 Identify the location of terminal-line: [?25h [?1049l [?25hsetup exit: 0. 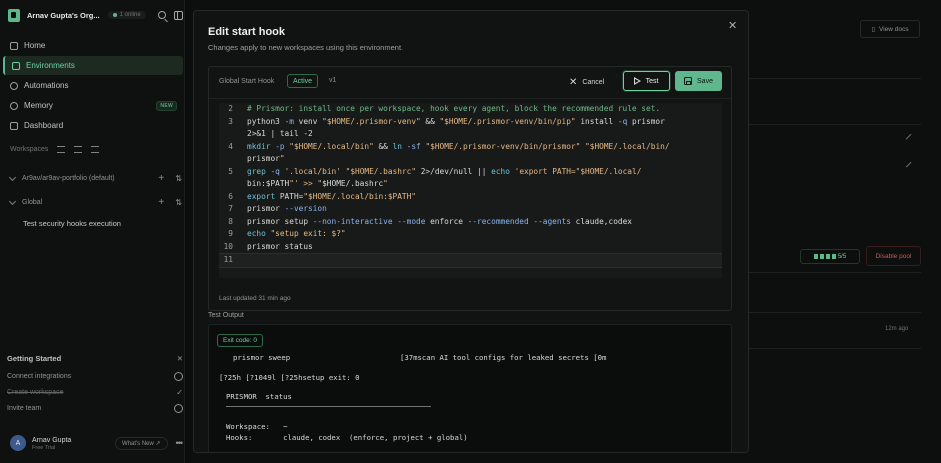
(289, 377).